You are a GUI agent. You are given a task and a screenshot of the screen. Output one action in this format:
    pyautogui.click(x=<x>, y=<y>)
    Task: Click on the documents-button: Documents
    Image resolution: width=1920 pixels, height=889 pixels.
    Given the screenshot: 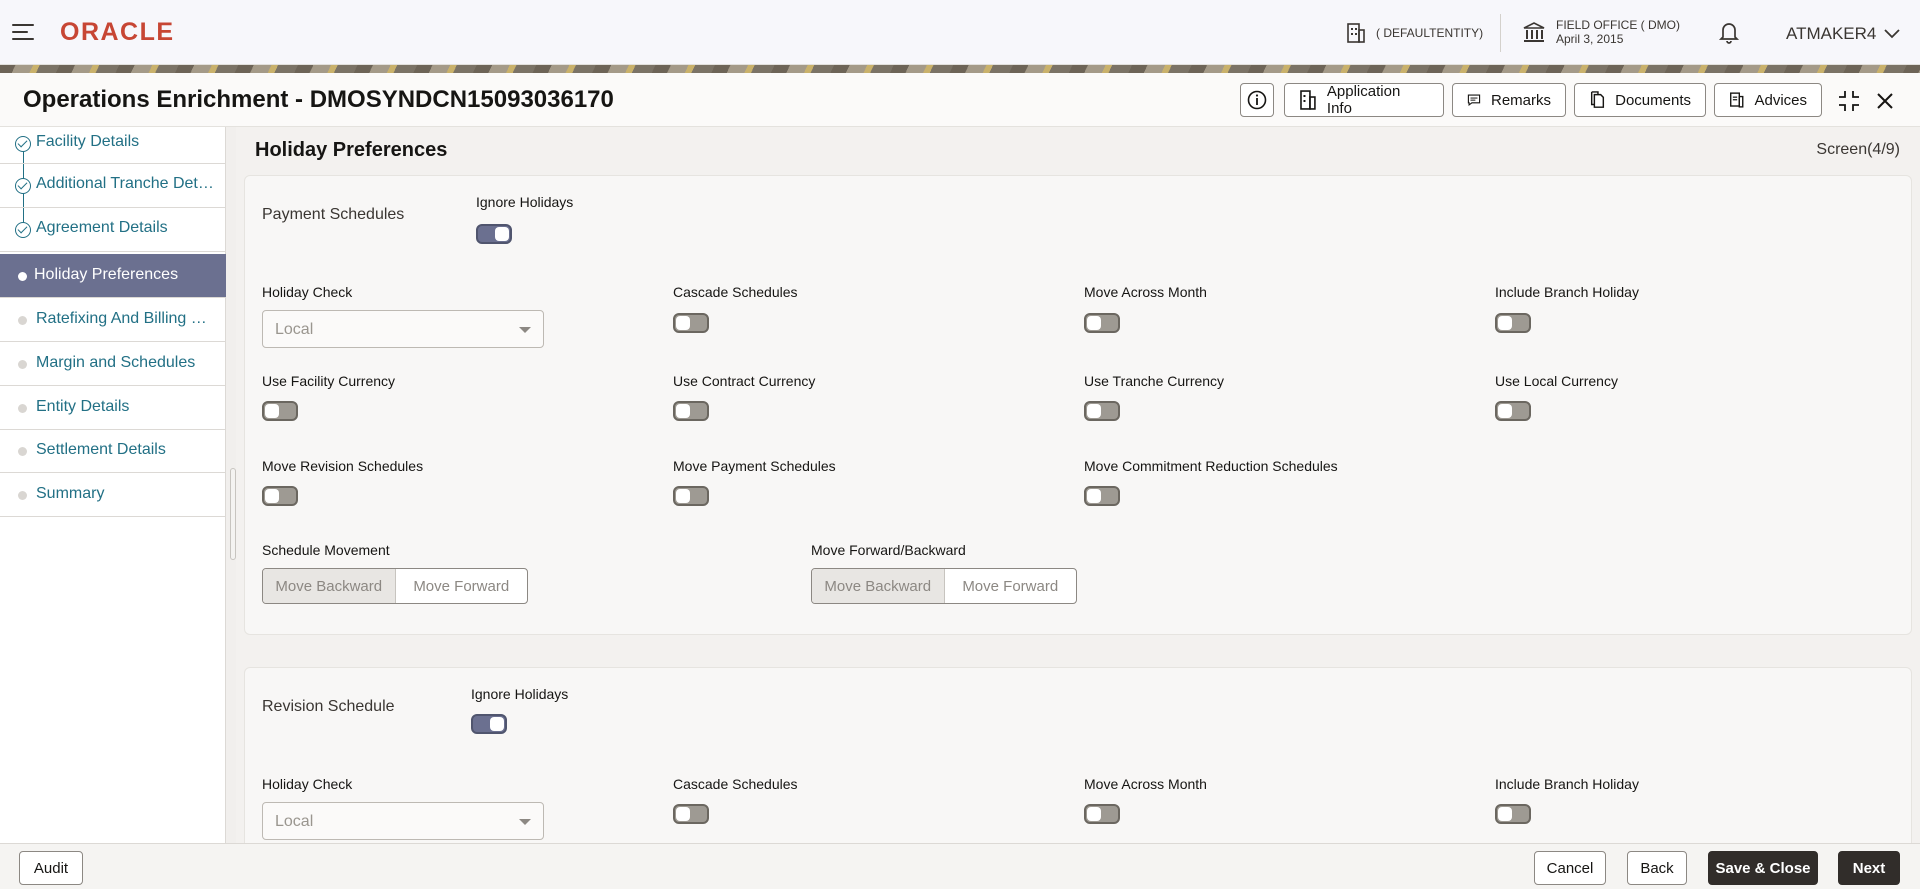 What is the action you would take?
    pyautogui.click(x=1640, y=100)
    